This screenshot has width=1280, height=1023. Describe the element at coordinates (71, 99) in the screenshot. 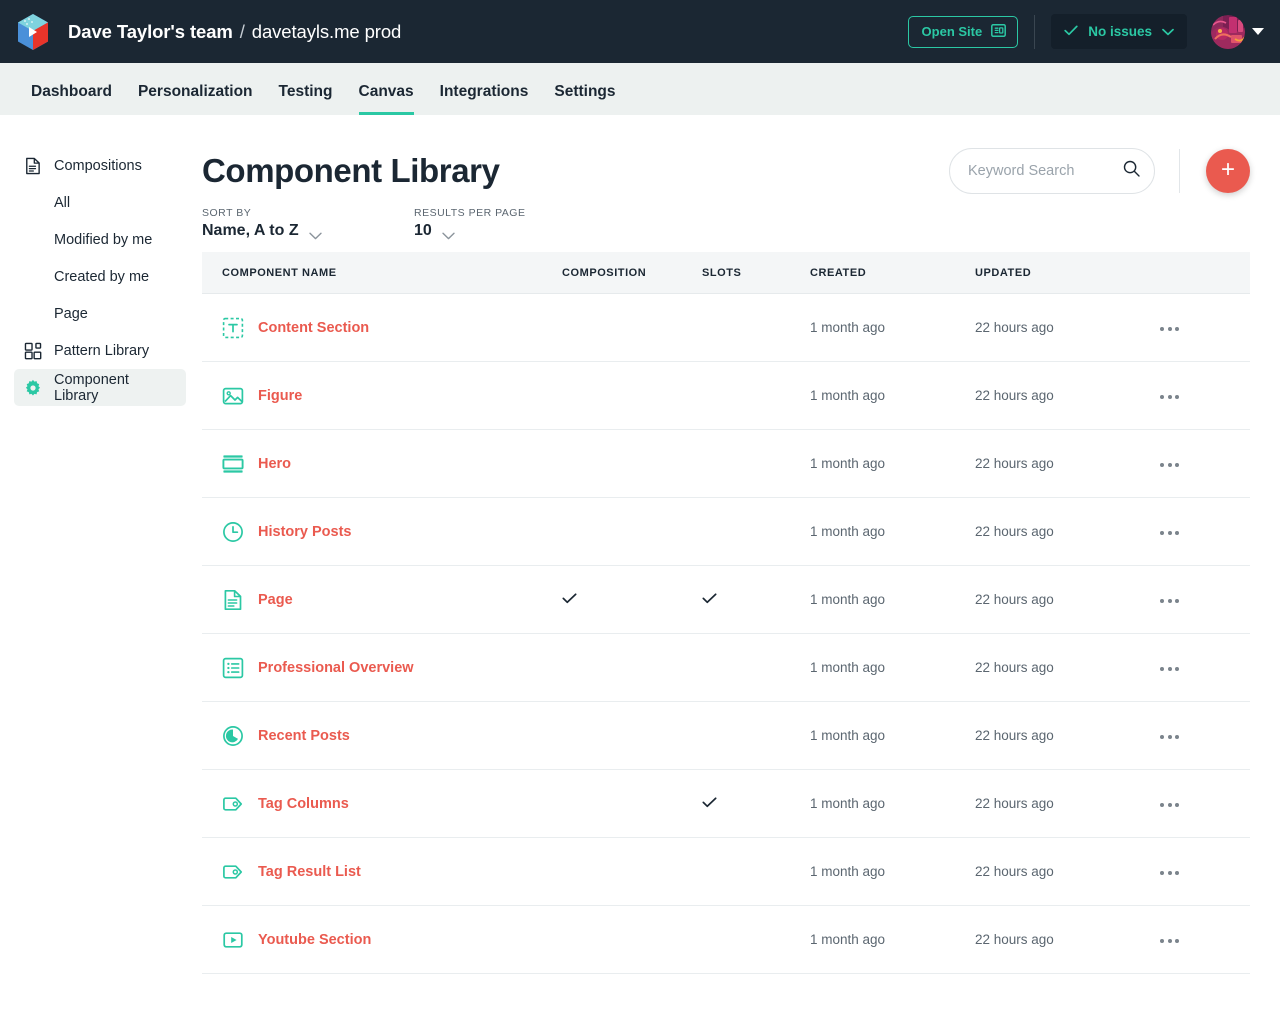

I see `tab-dashboard: Dashboard` at that location.